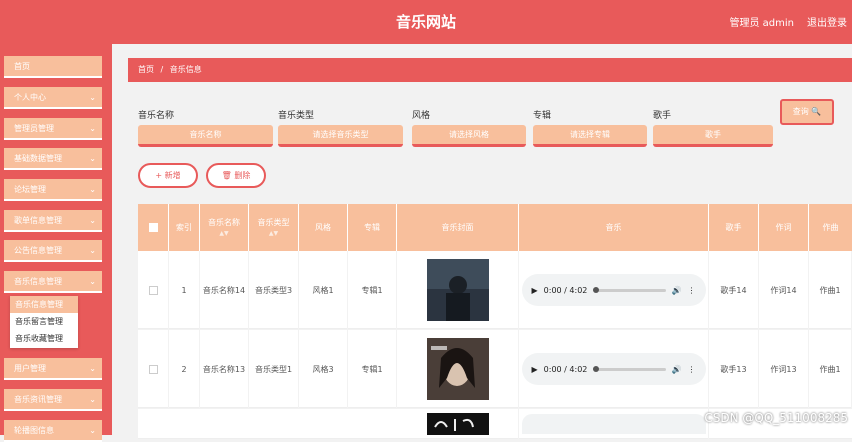  I want to click on row-lyricist: 作词13, so click(784, 369).